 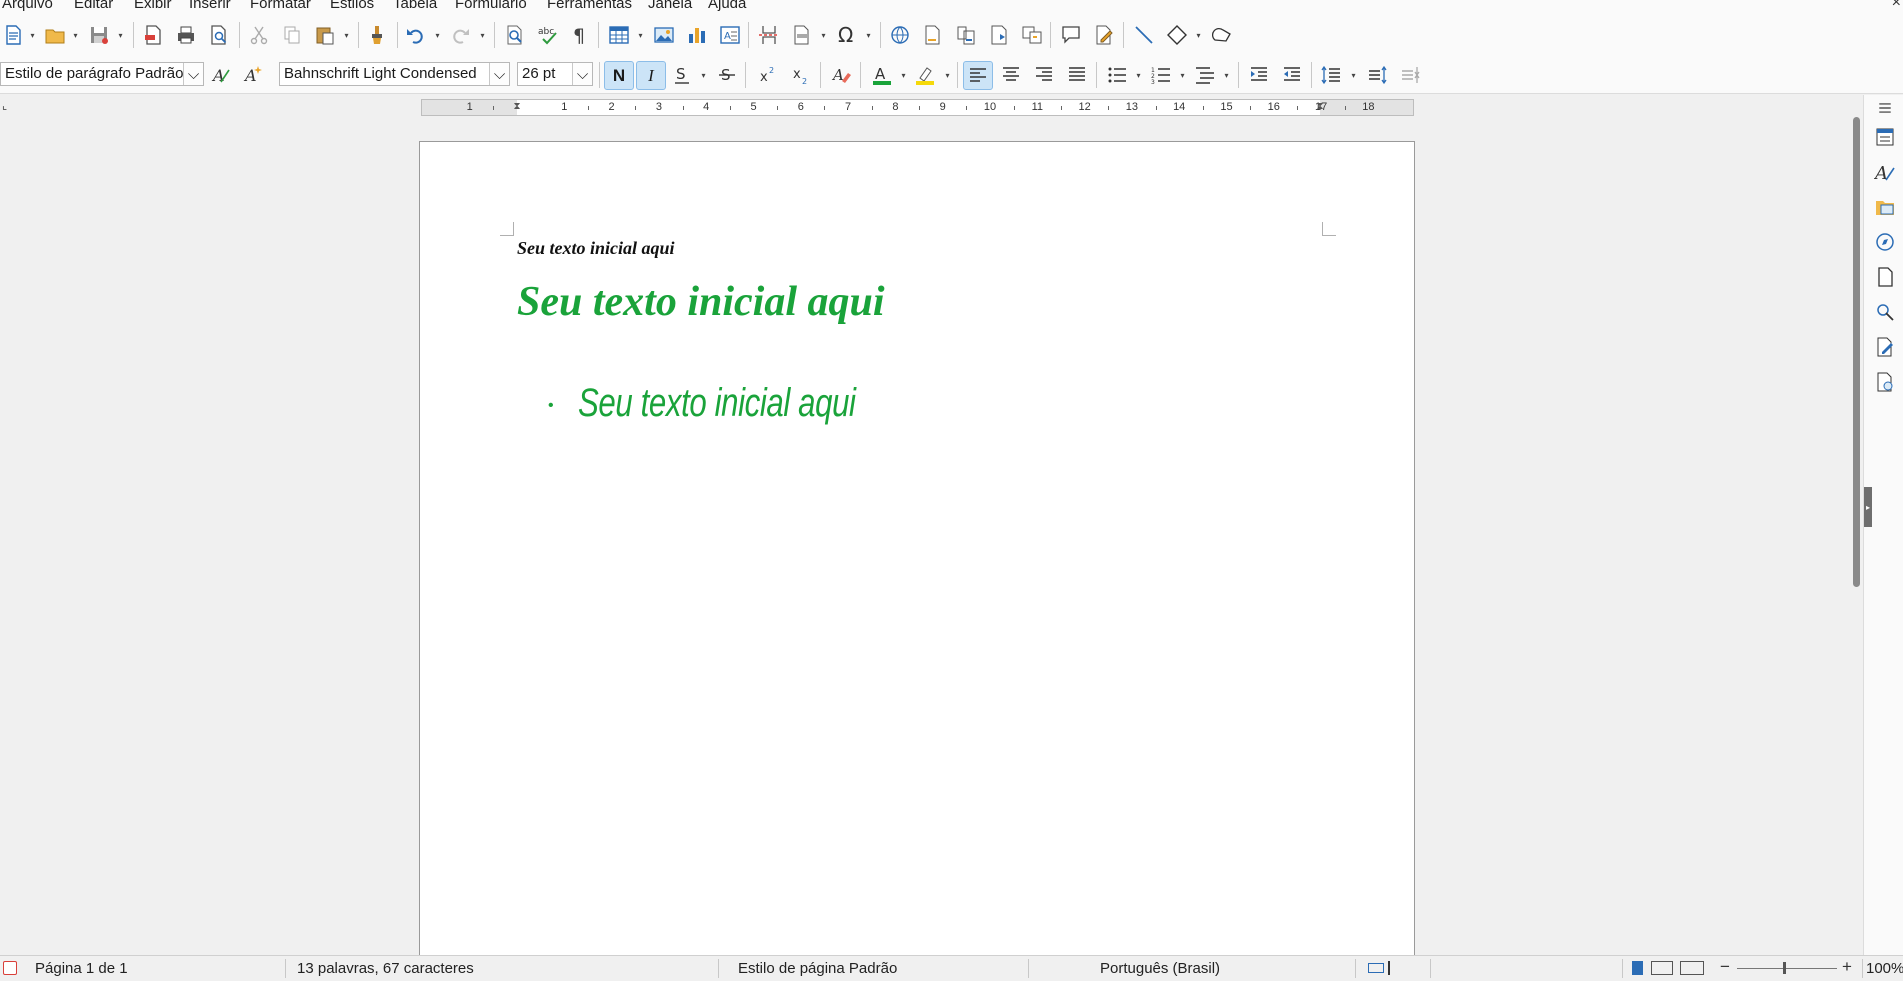 I want to click on menu-ajuda: Ajuda, so click(x=727, y=6).